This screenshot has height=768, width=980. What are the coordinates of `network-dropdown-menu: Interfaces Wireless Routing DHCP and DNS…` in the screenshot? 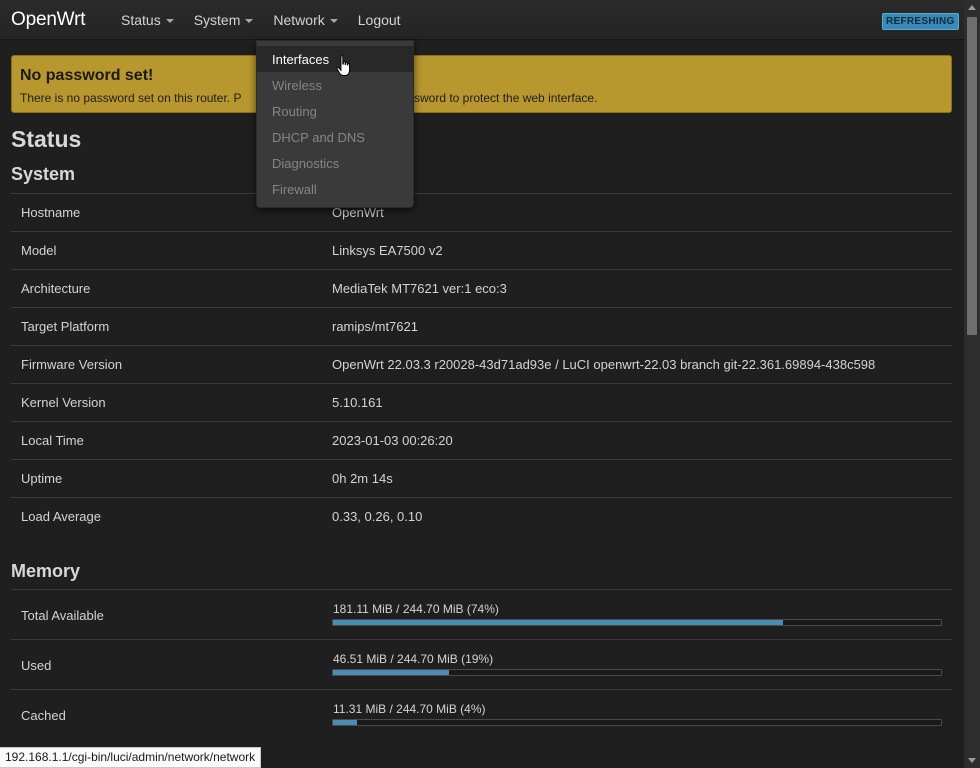 It's located at (335, 124).